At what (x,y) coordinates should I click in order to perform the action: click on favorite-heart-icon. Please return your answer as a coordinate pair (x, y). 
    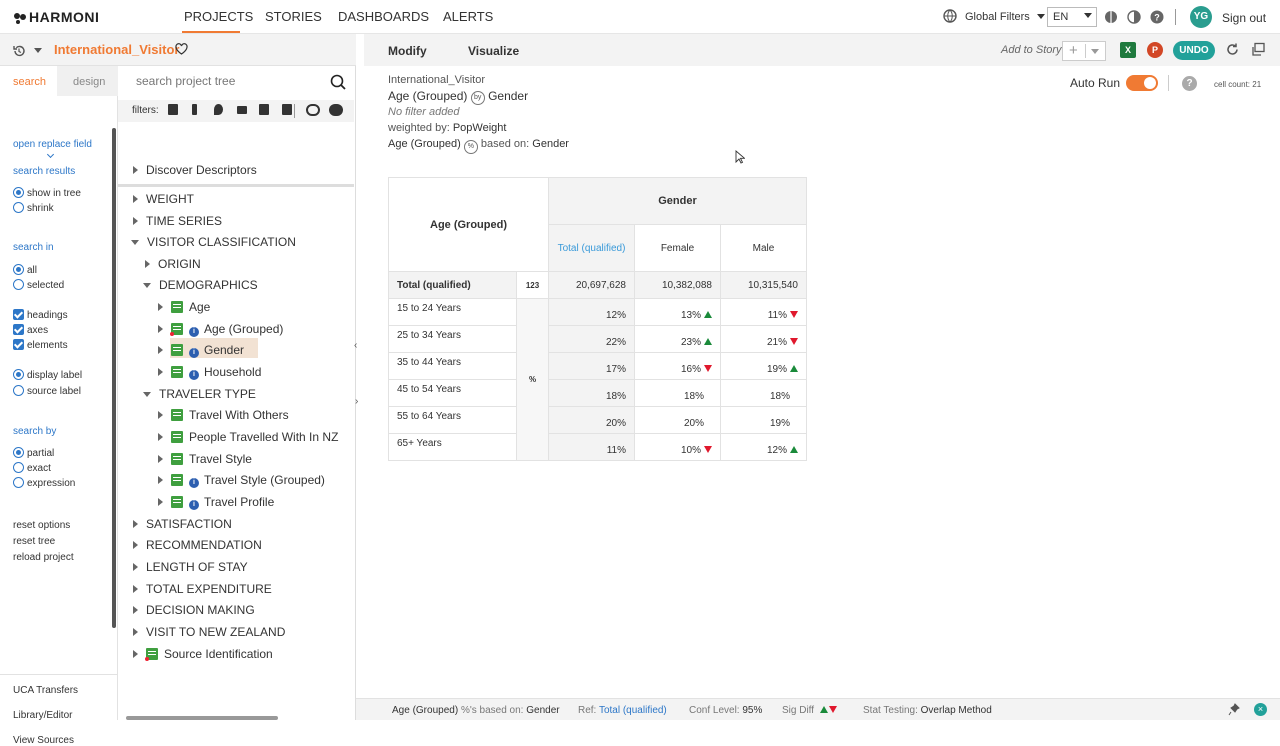
    Looking at the image, I should click on (181, 49).